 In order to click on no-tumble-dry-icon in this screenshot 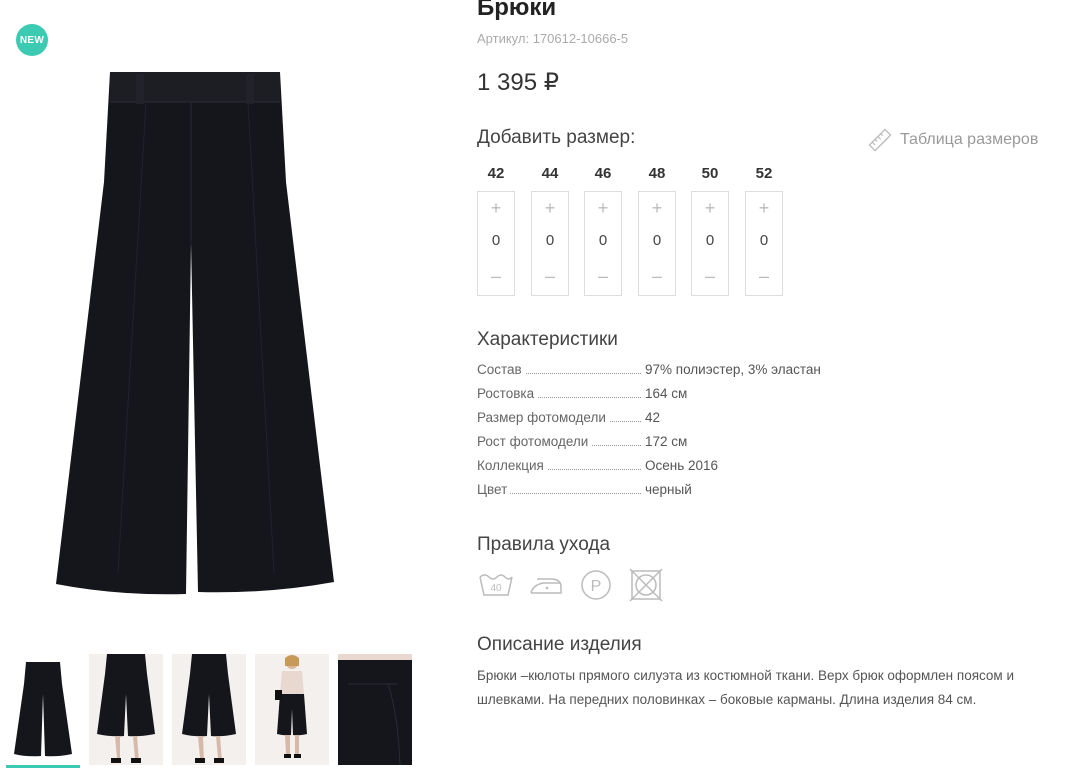, I will do `click(646, 585)`.